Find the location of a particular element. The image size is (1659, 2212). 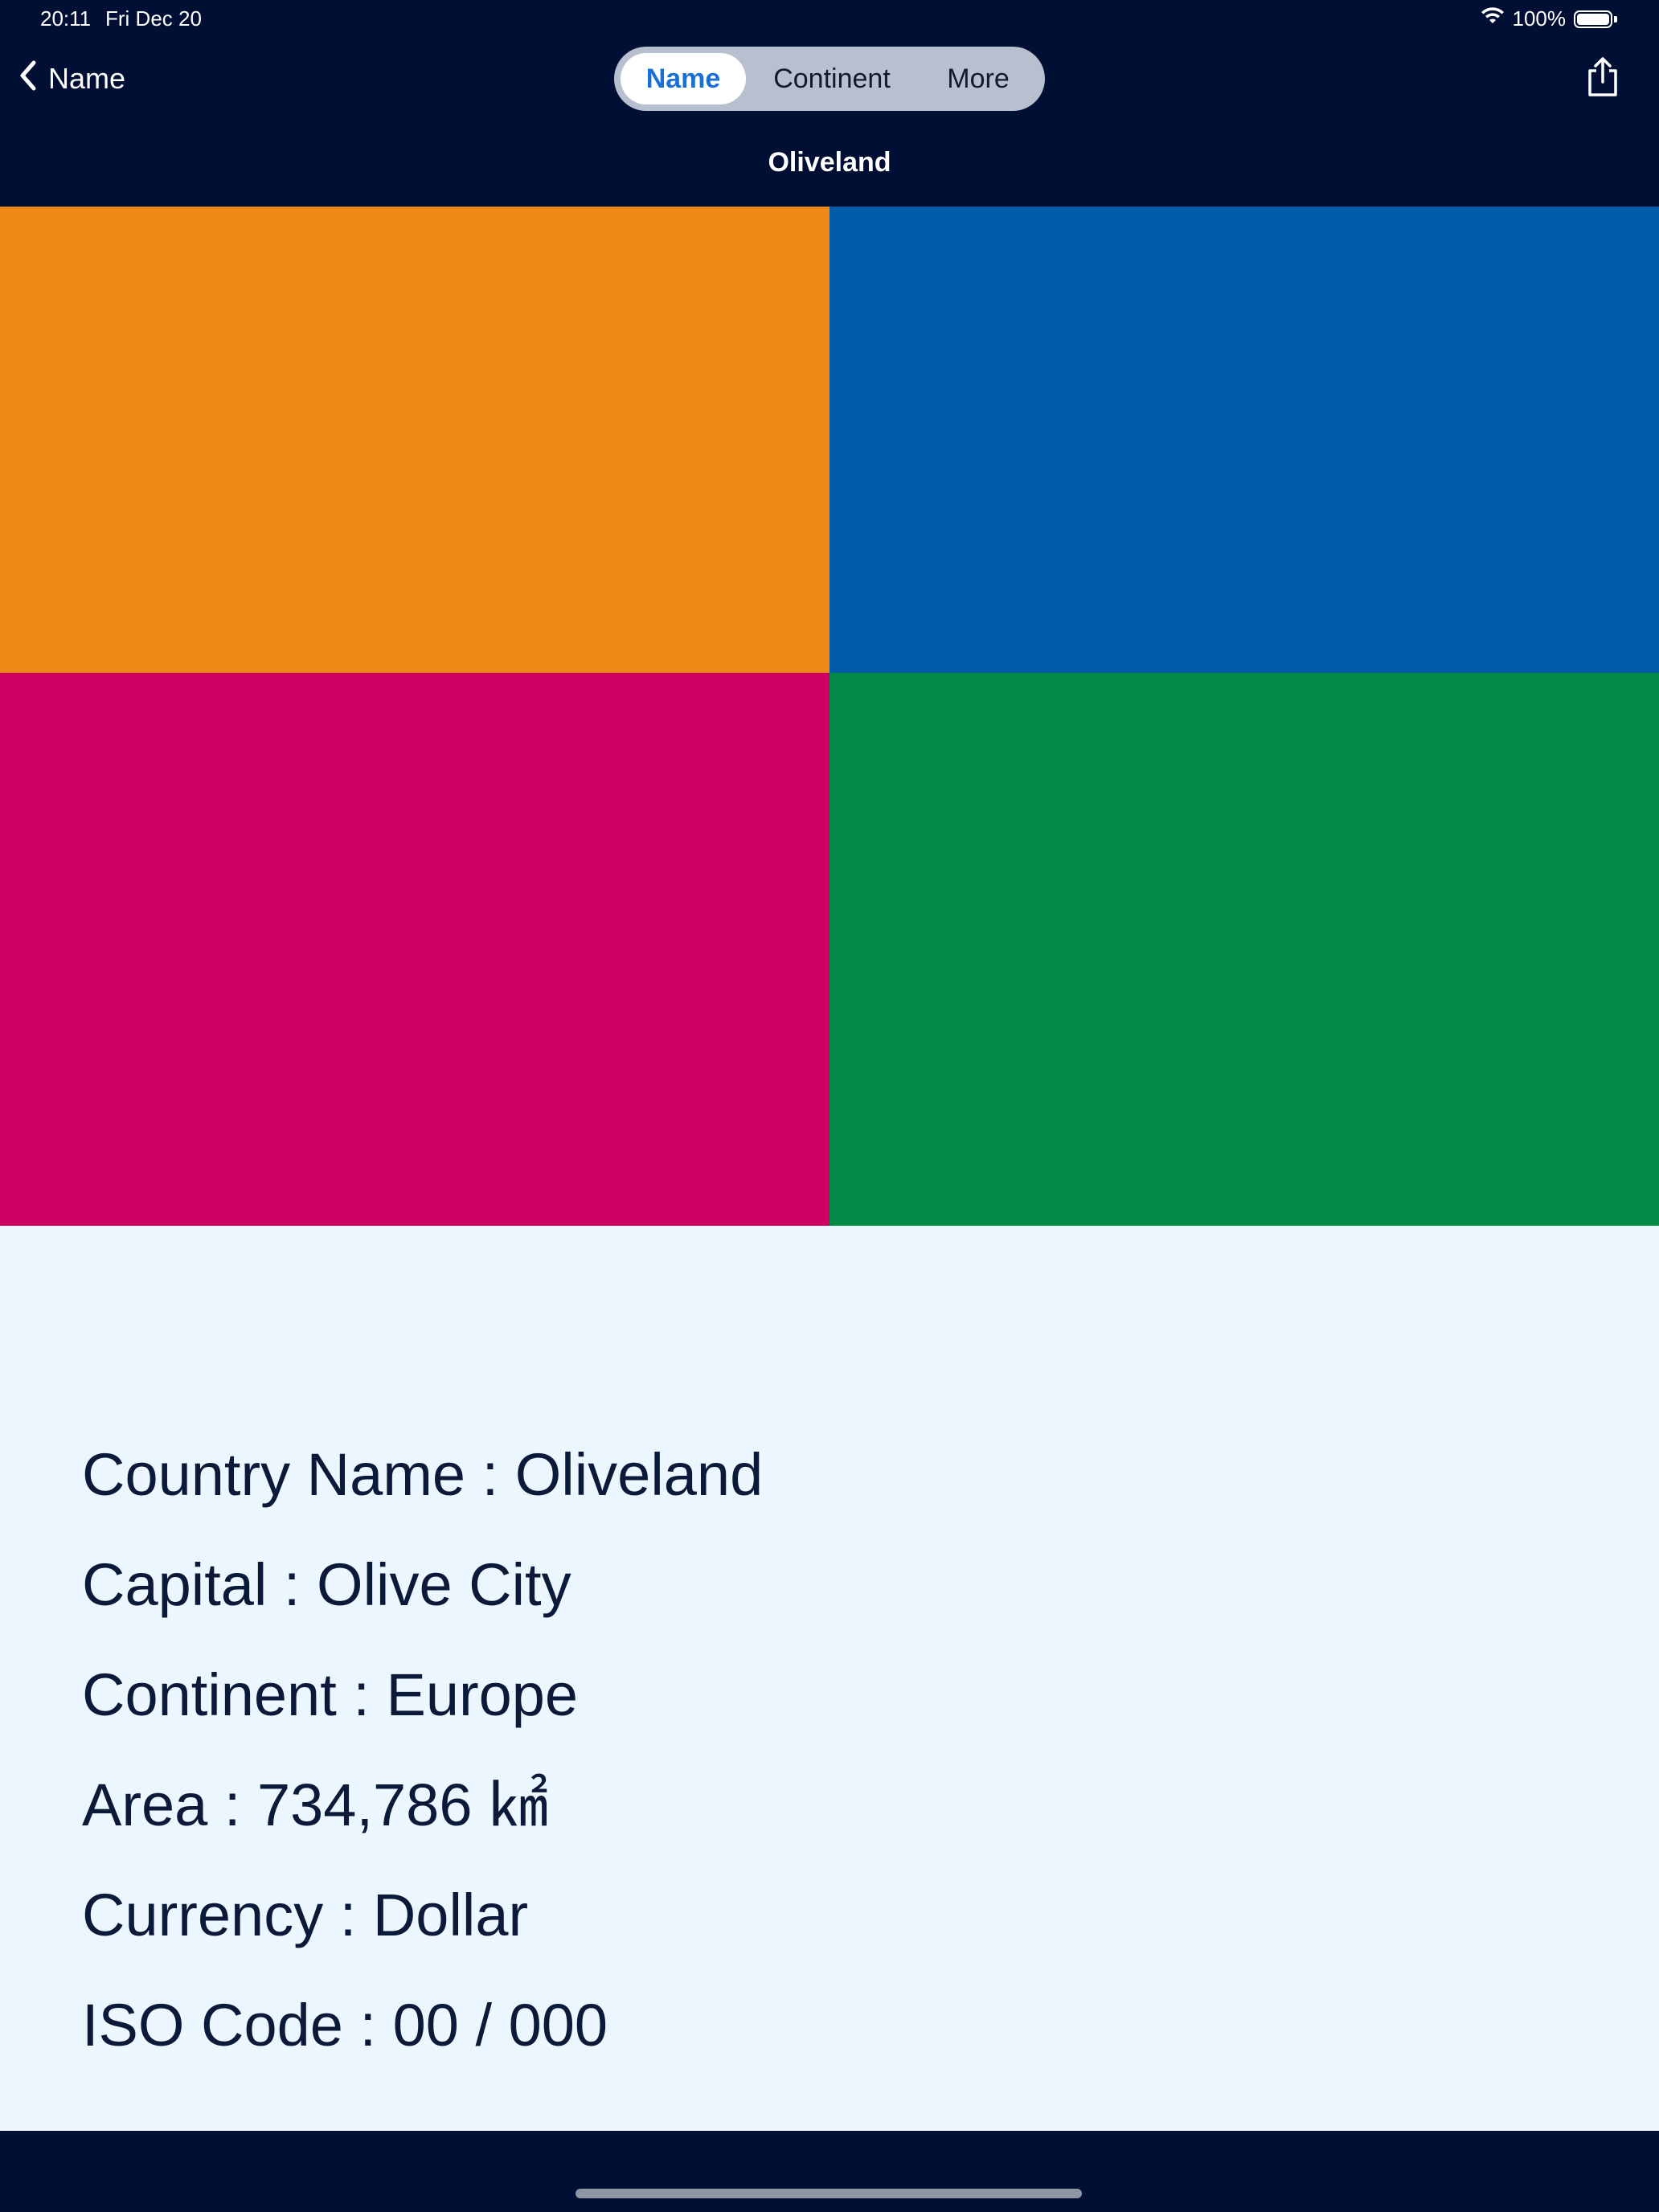

flag-bottom-left-quadrant is located at coordinates (415, 949).